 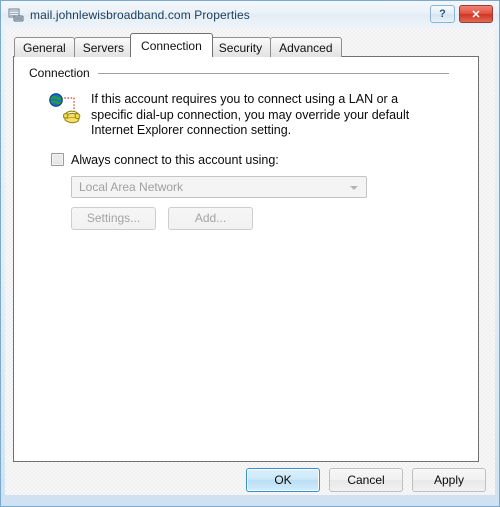 What do you see at coordinates (171, 45) in the screenshot?
I see `tab-connection: Connection` at bounding box center [171, 45].